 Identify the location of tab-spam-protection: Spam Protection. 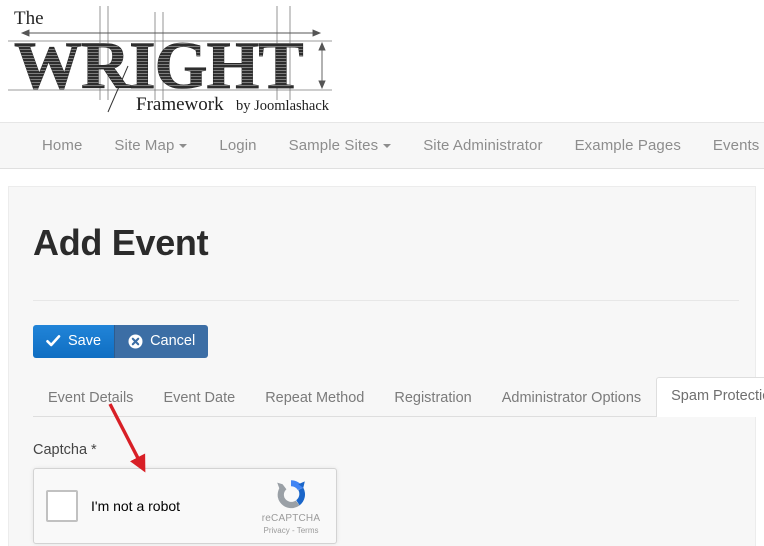
(710, 396).